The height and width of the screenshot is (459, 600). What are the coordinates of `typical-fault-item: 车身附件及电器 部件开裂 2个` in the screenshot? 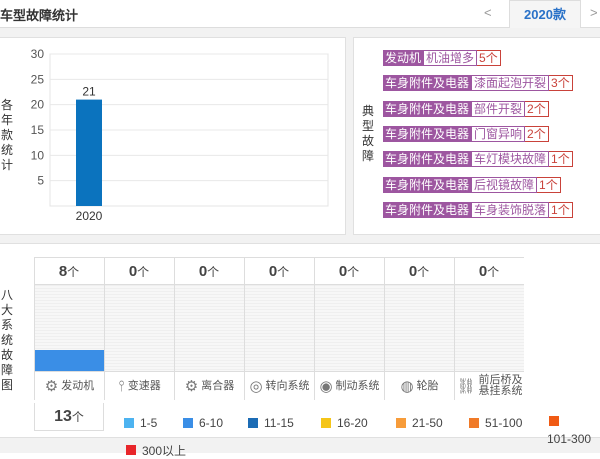 It's located at (466, 108).